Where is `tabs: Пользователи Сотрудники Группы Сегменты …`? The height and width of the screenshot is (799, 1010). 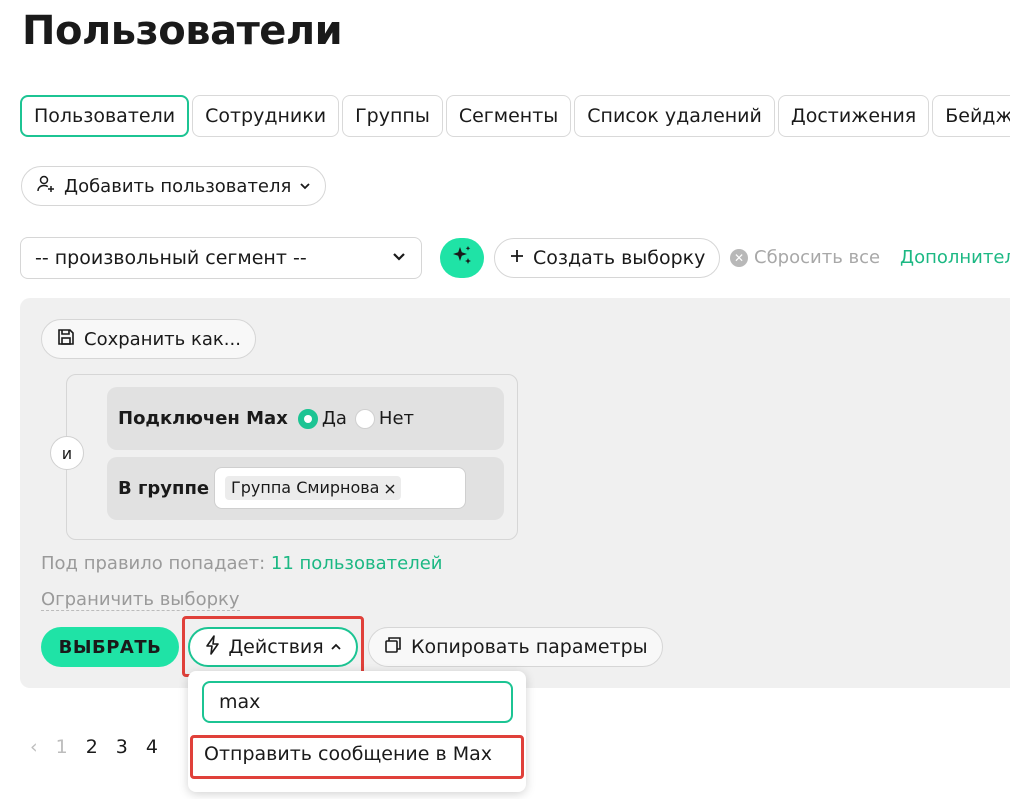 tabs: Пользователи Сотрудники Группы Сегменты … is located at coordinates (515, 116).